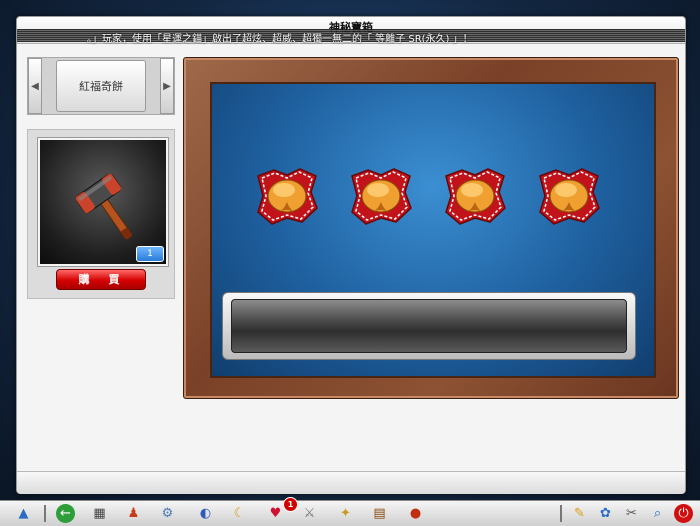 This screenshot has height=526, width=700. Describe the element at coordinates (239, 513) in the screenshot. I see `banana-icon: ☾` at that location.